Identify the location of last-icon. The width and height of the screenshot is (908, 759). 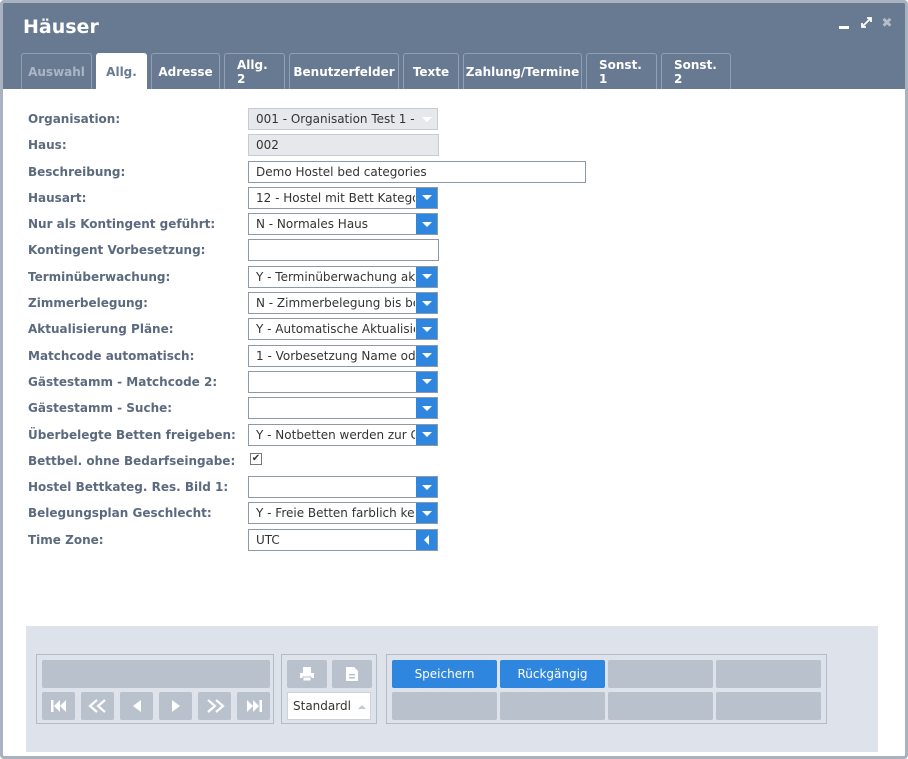
(253, 706).